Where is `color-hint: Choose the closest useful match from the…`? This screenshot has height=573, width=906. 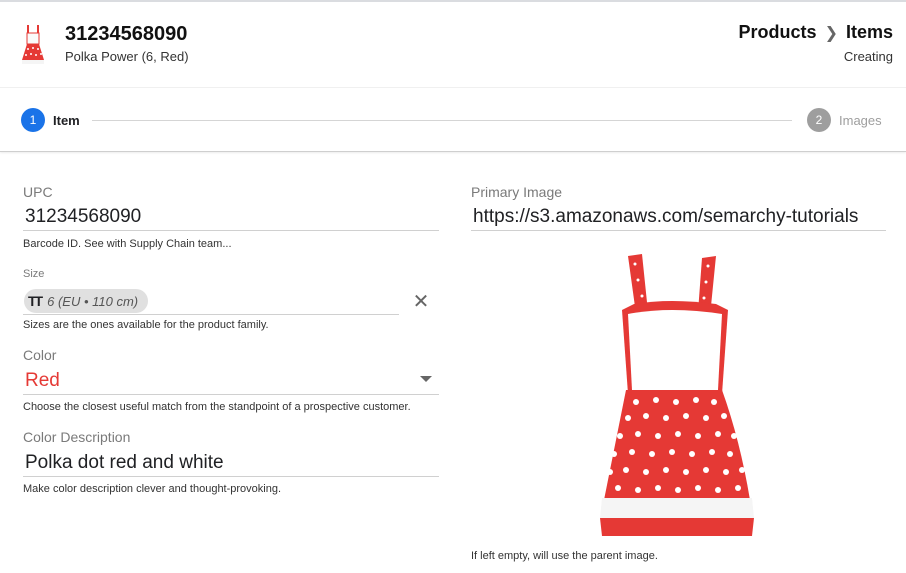
color-hint: Choose the closest useful match from the… is located at coordinates (217, 407).